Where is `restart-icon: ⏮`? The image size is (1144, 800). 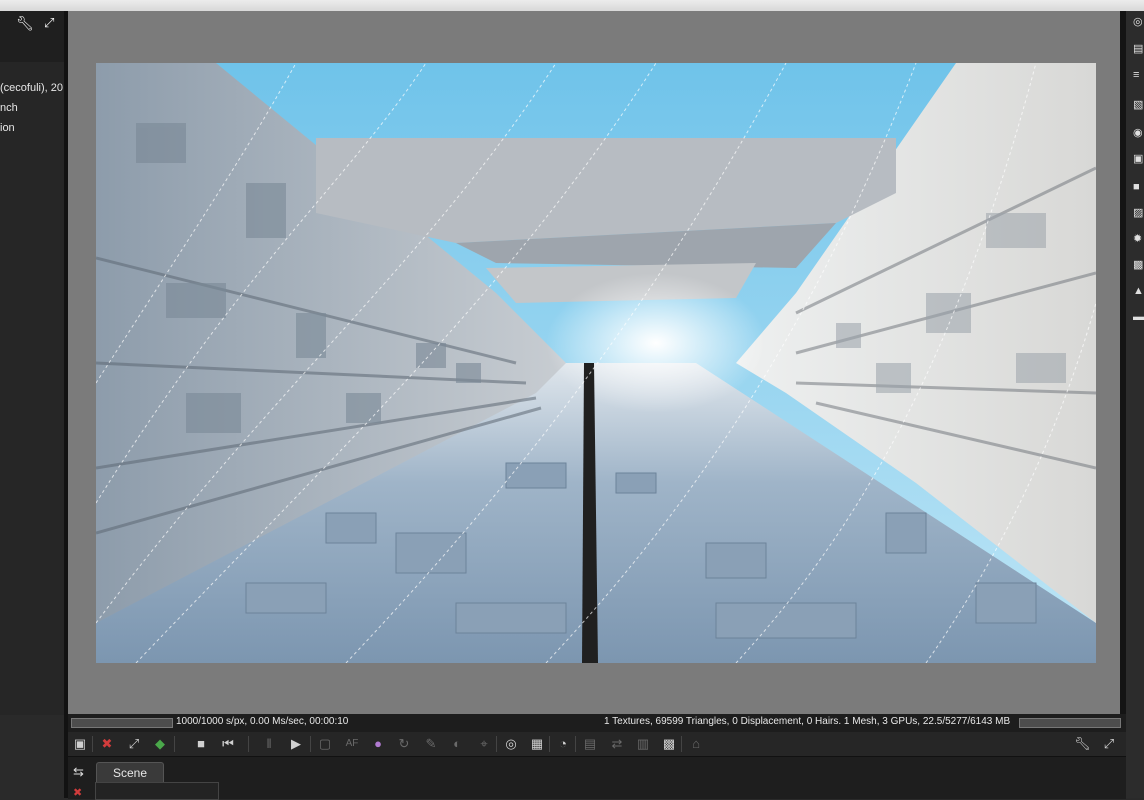 restart-icon: ⏮ is located at coordinates (228, 744).